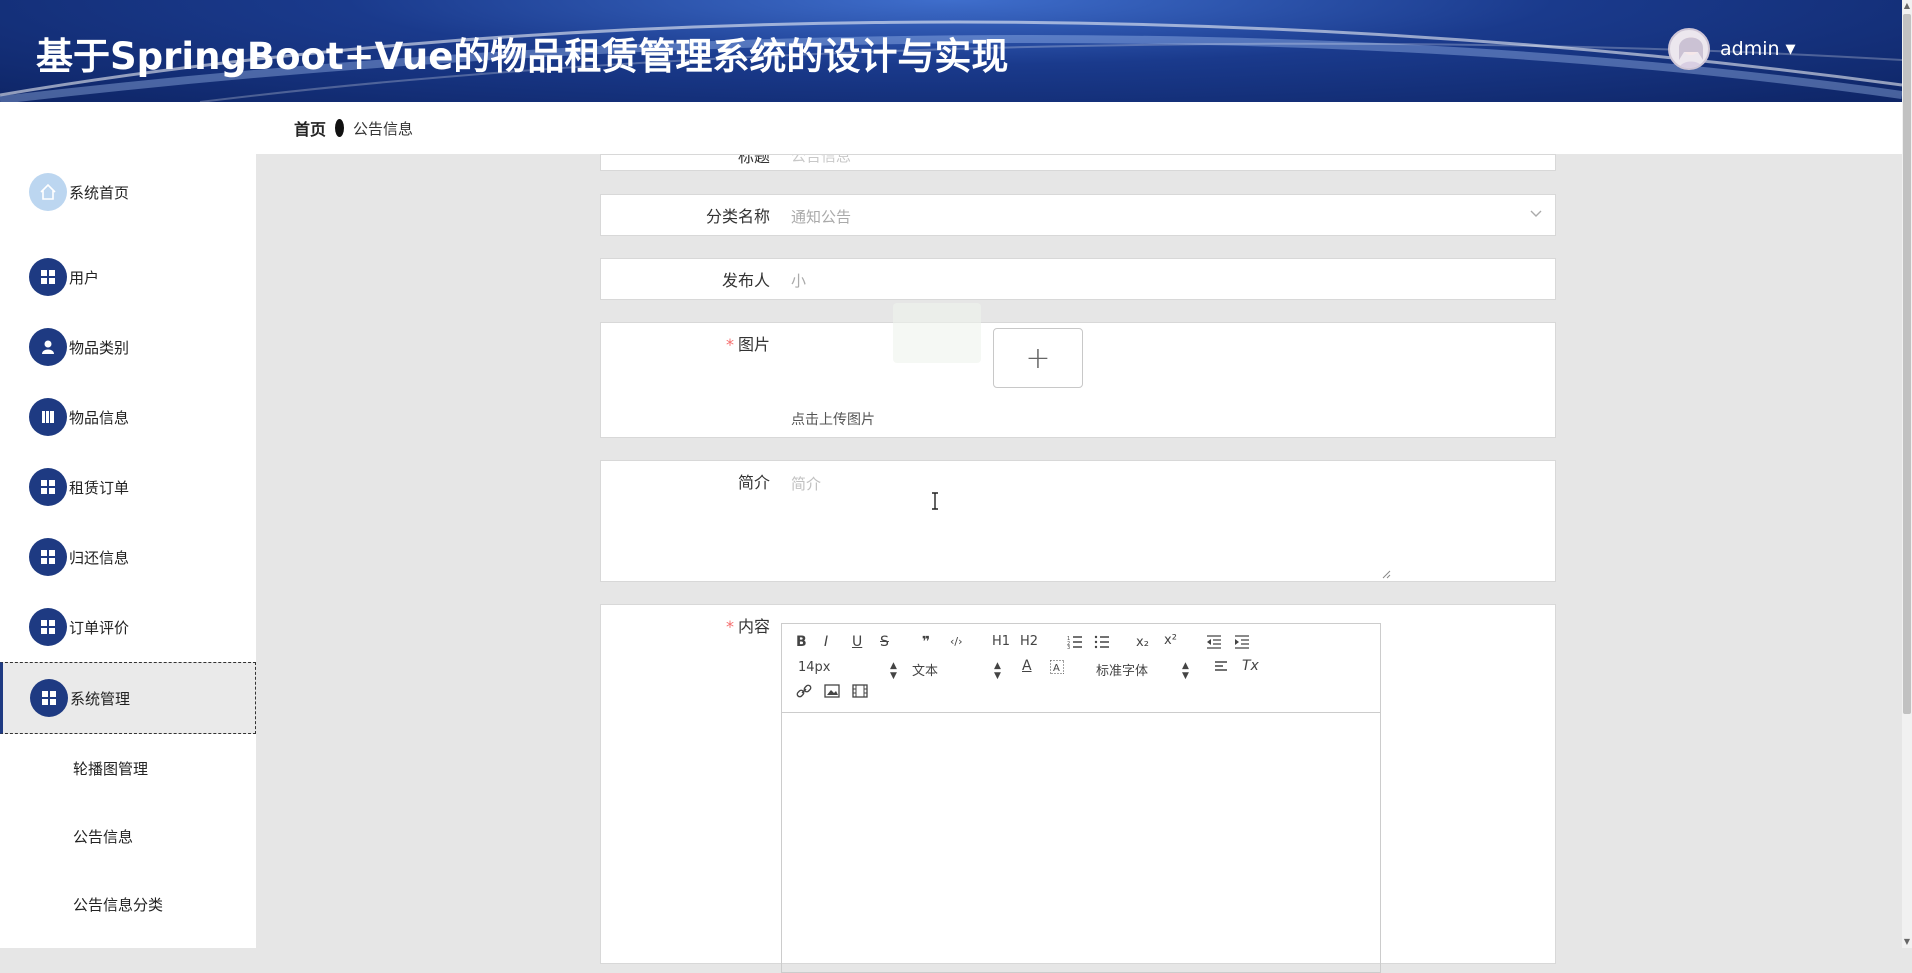 The image size is (1912, 973). I want to click on sidebar-item-label: 用户, so click(84, 277).